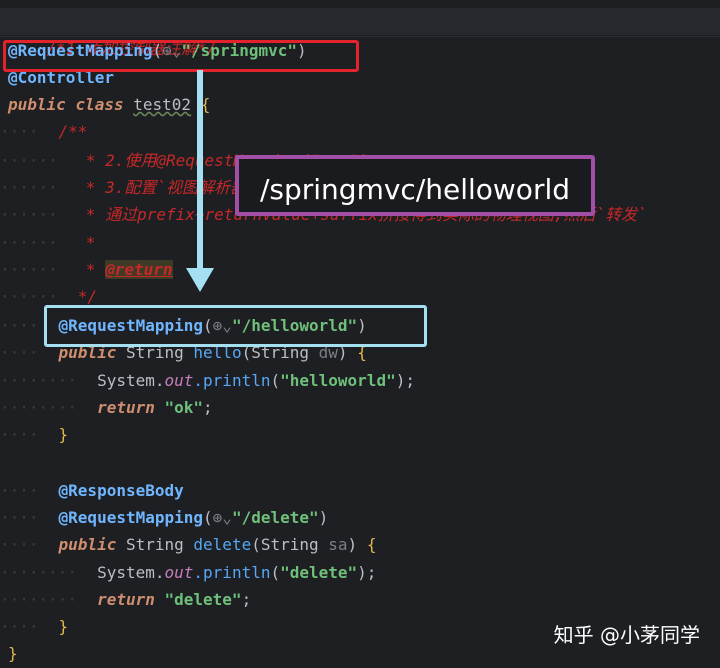  I want to click on url-globe-icon: ⊕⌄, so click(222, 517).